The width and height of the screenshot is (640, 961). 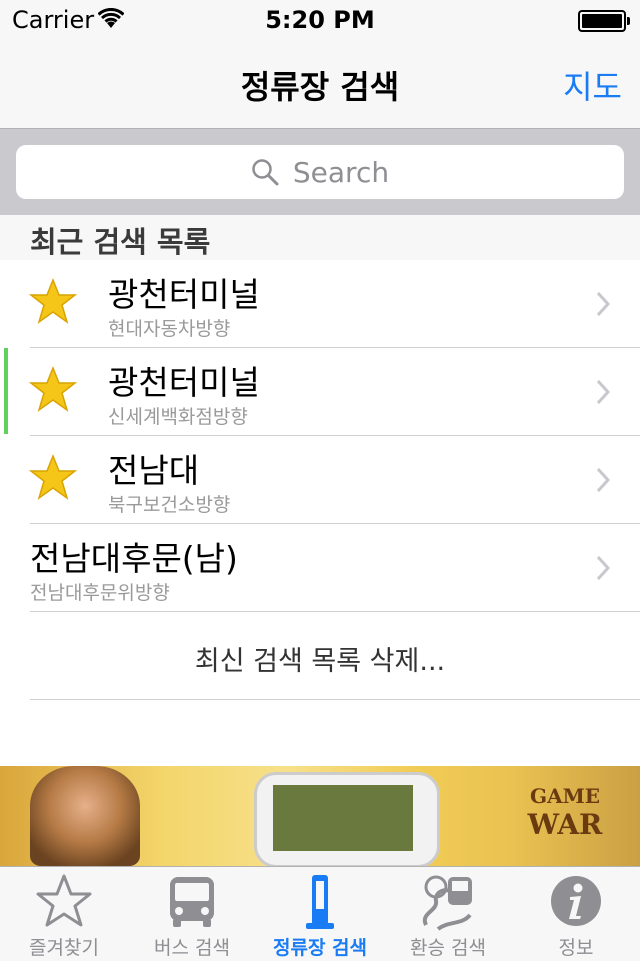 I want to click on ad-game-screenshot, so click(x=343, y=818).